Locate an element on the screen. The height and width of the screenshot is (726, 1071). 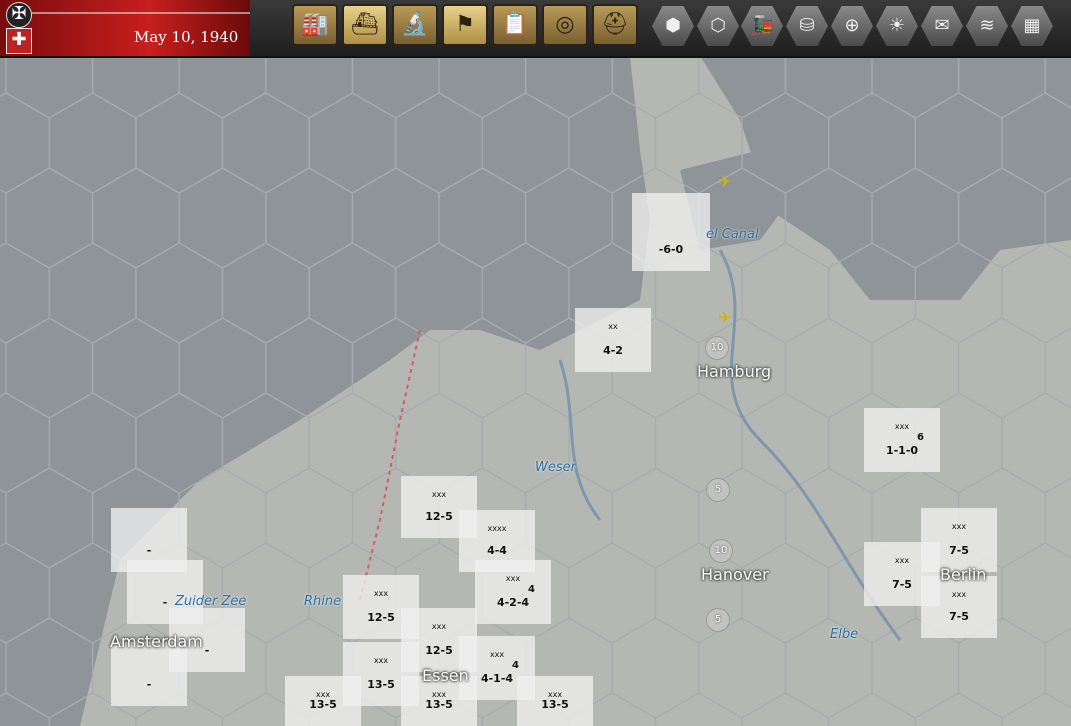
unit-size: xx is located at coordinates (613, 326).